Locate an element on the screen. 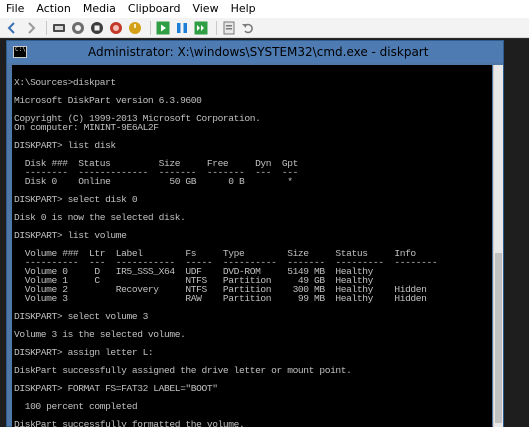  console-line: Volume 3 is the selected volume. is located at coordinates (100, 334).